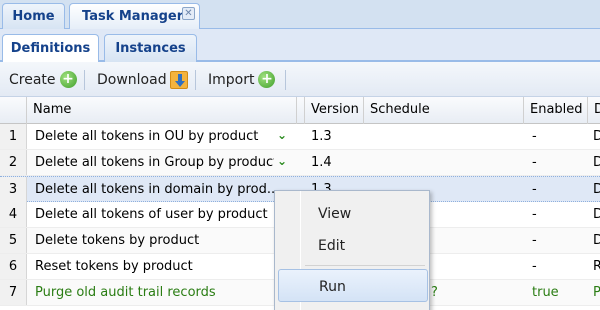 The width and height of the screenshot is (600, 310). What do you see at coordinates (150, 48) in the screenshot?
I see `tab-instances: Instances` at bounding box center [150, 48].